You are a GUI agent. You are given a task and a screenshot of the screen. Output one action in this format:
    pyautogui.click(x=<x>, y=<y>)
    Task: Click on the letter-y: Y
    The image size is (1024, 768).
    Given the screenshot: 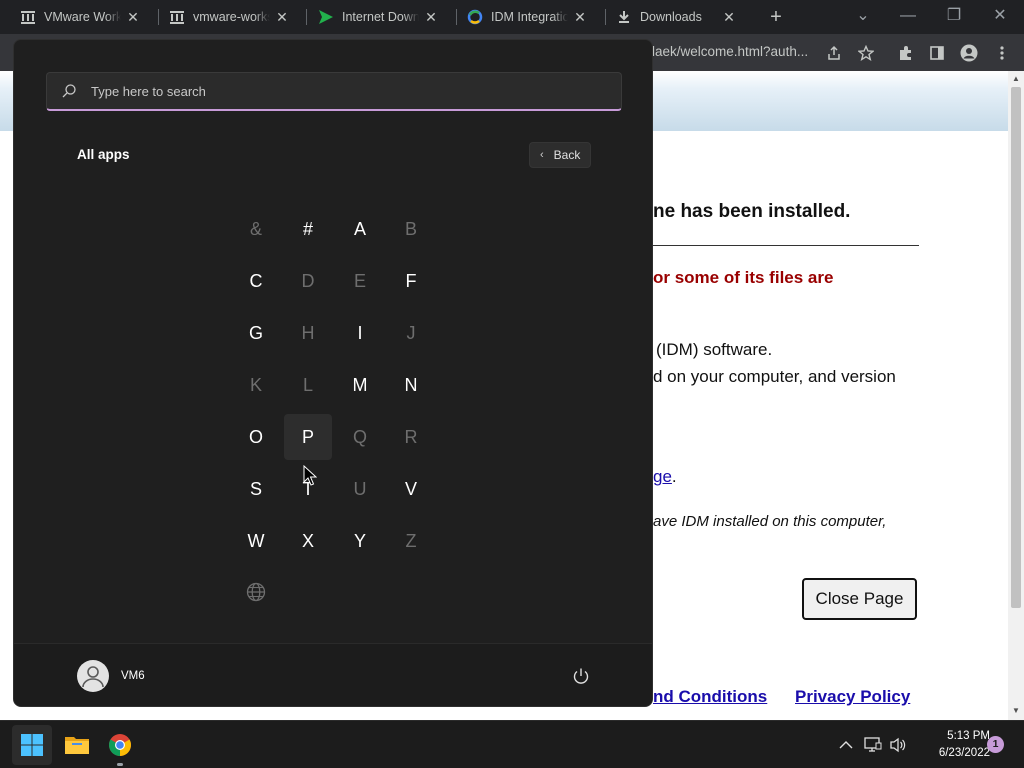 What is the action you would take?
    pyautogui.click(x=360, y=541)
    